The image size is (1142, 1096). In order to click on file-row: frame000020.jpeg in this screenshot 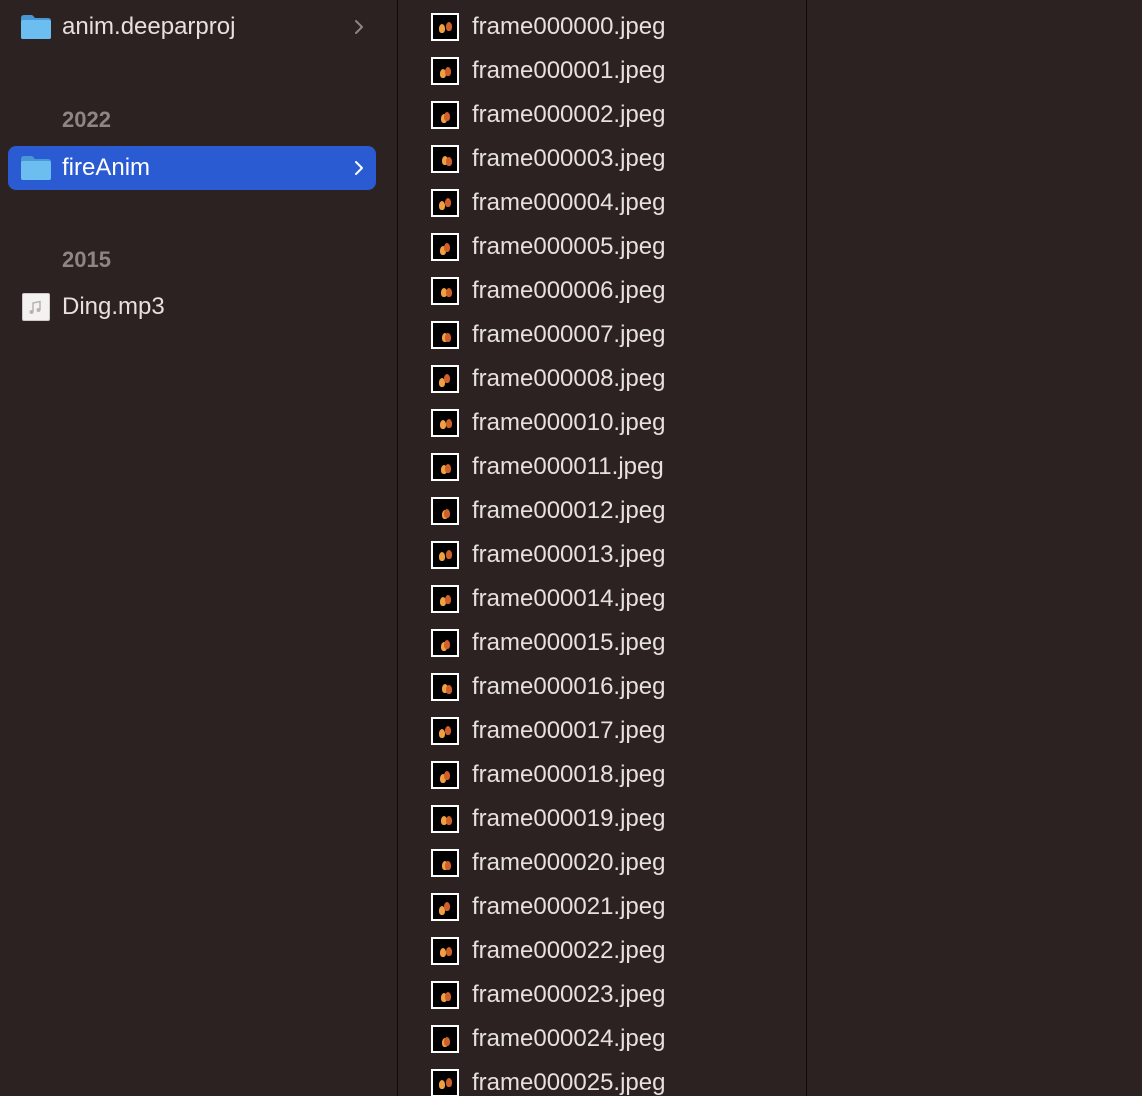, I will do `click(602, 863)`.